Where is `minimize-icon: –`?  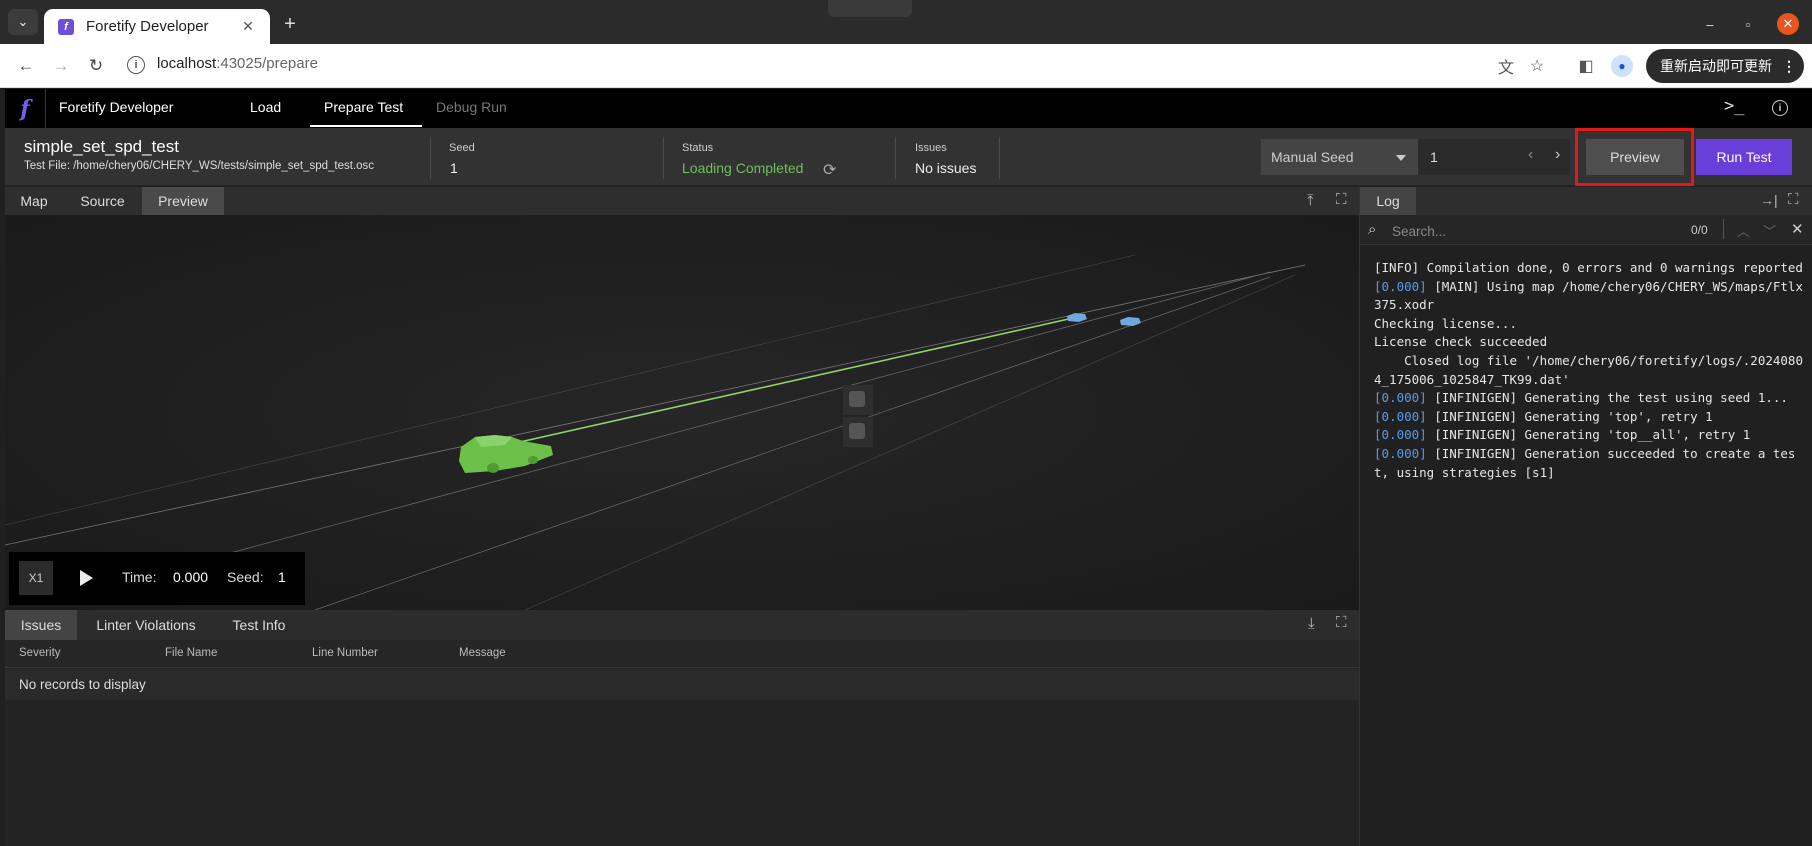 minimize-icon: – is located at coordinates (1710, 24).